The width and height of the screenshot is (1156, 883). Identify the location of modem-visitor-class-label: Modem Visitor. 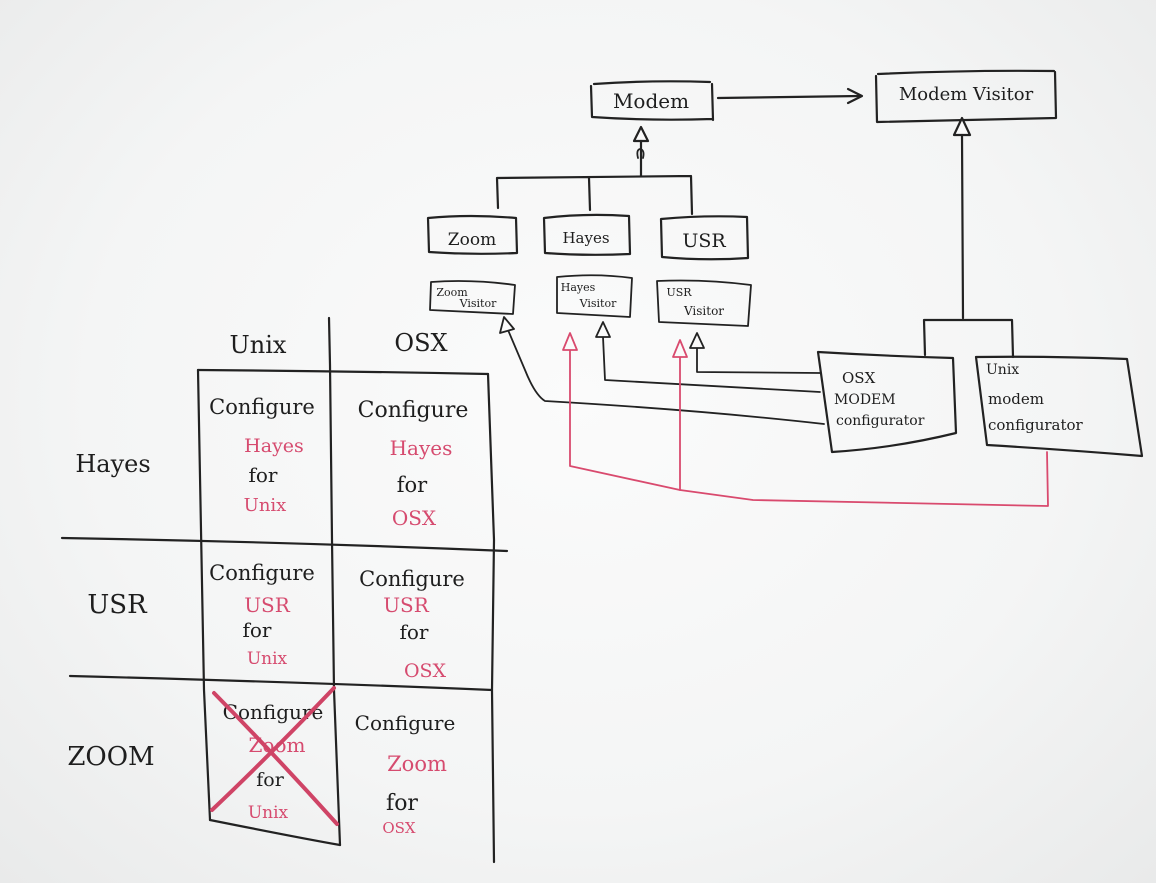
(966, 94).